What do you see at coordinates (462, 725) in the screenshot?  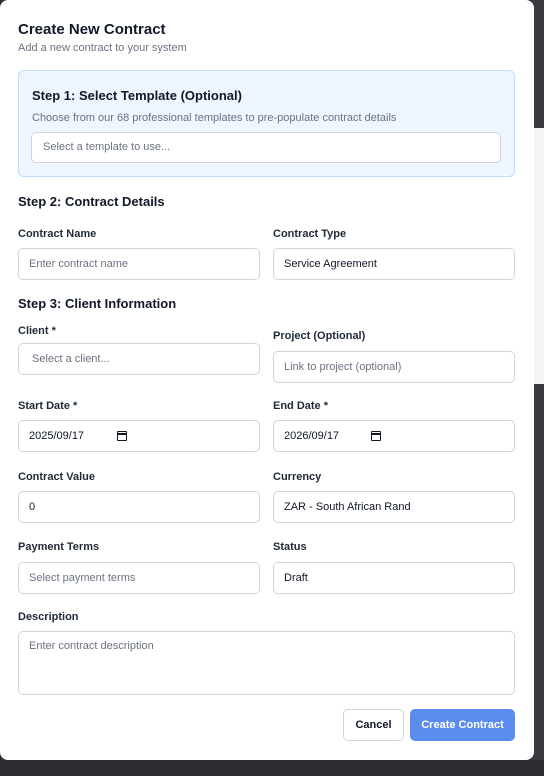 I see `create-contract-button: Create Contract` at bounding box center [462, 725].